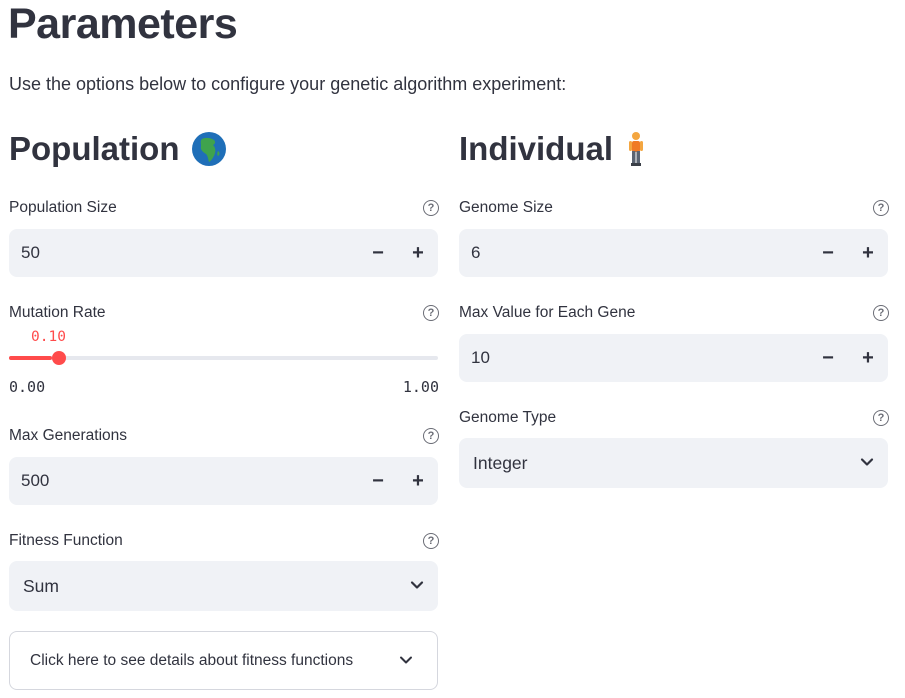  Describe the element at coordinates (223, 253) in the screenshot. I see `population-size-input: 50 − +` at that location.